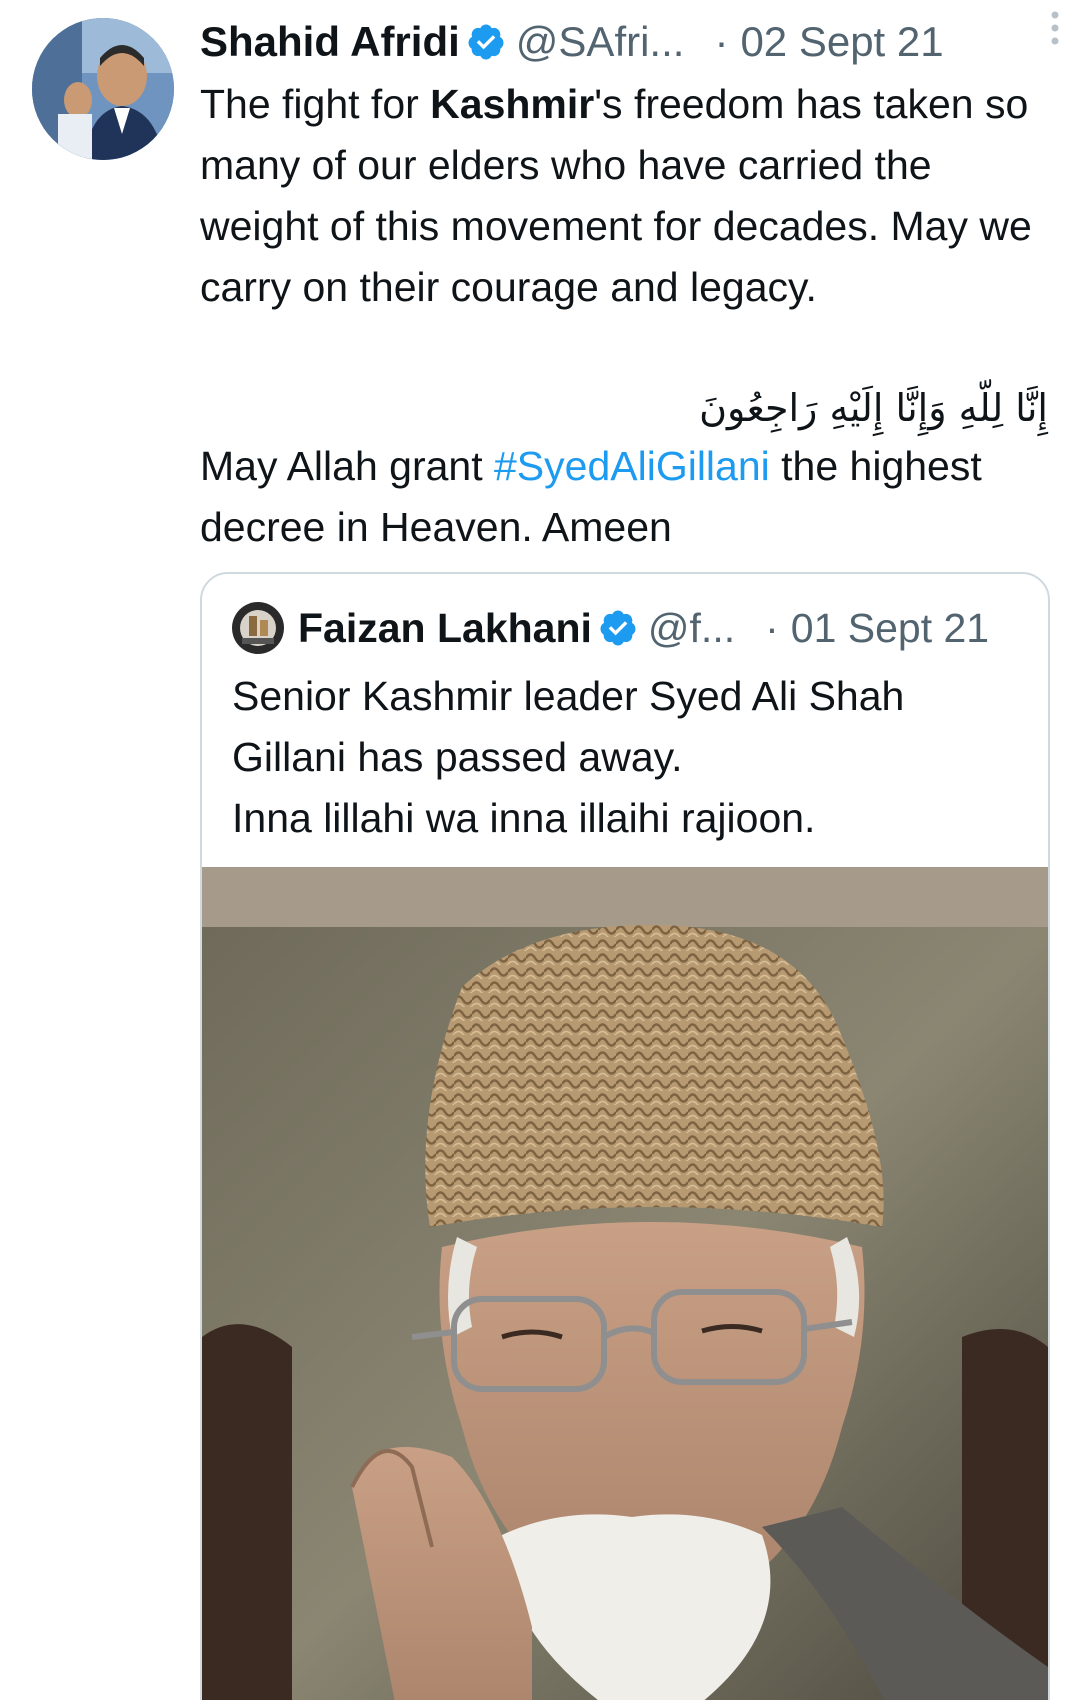  I want to click on quoted-tweet-header: Faizan Lakhani @f... · 01 Sept 21, so click(632, 628).